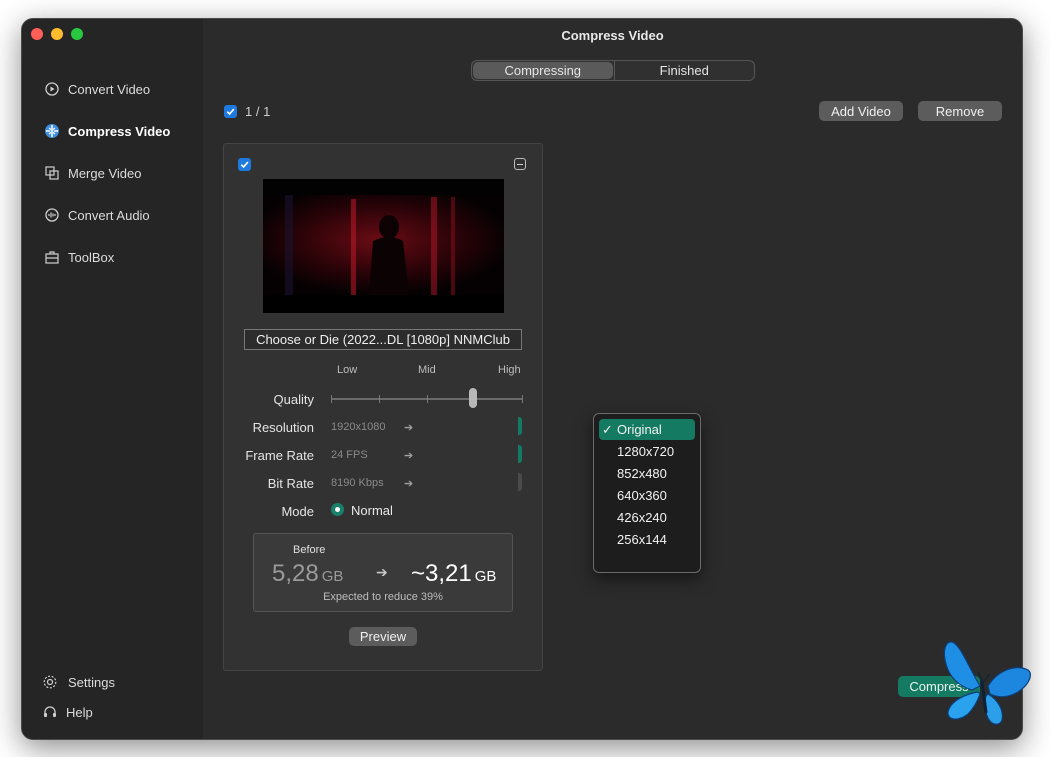 The image size is (1050, 757). I want to click on close-window-button, so click(37, 34).